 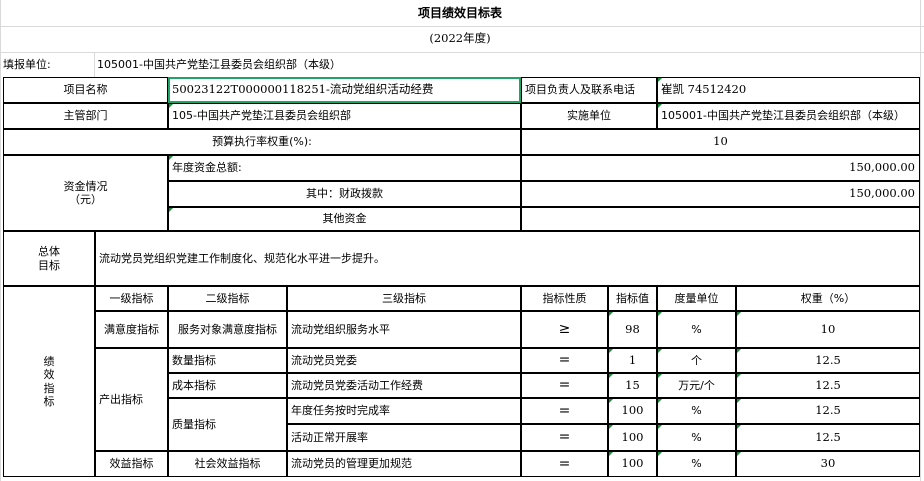 I want to click on header-nature: 指标性质, so click(x=564, y=298).